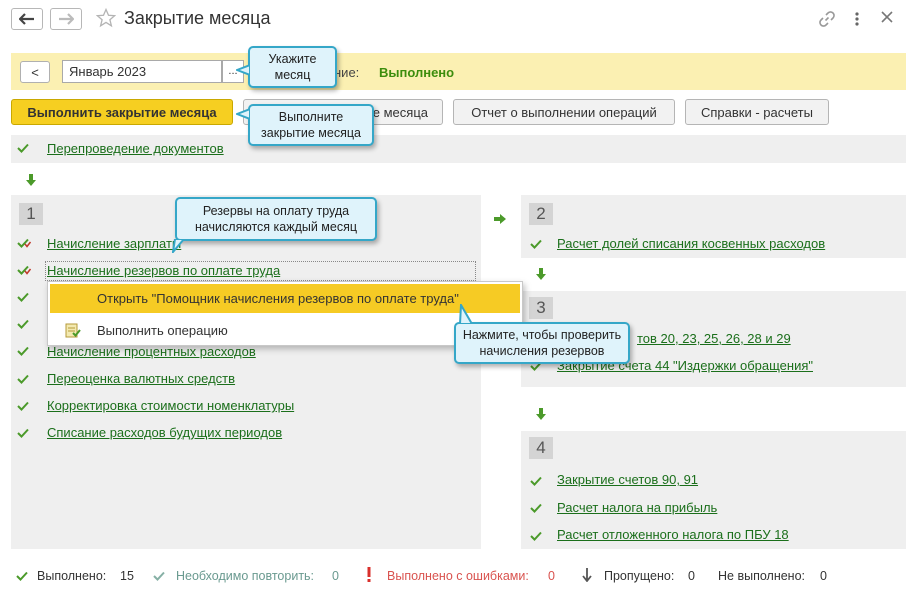 Image resolution: width=906 pixels, height=591 pixels. What do you see at coordinates (691, 243) in the screenshot?
I see `operation-indirect-costs: Расчет долей списания косвенных расходов` at bounding box center [691, 243].